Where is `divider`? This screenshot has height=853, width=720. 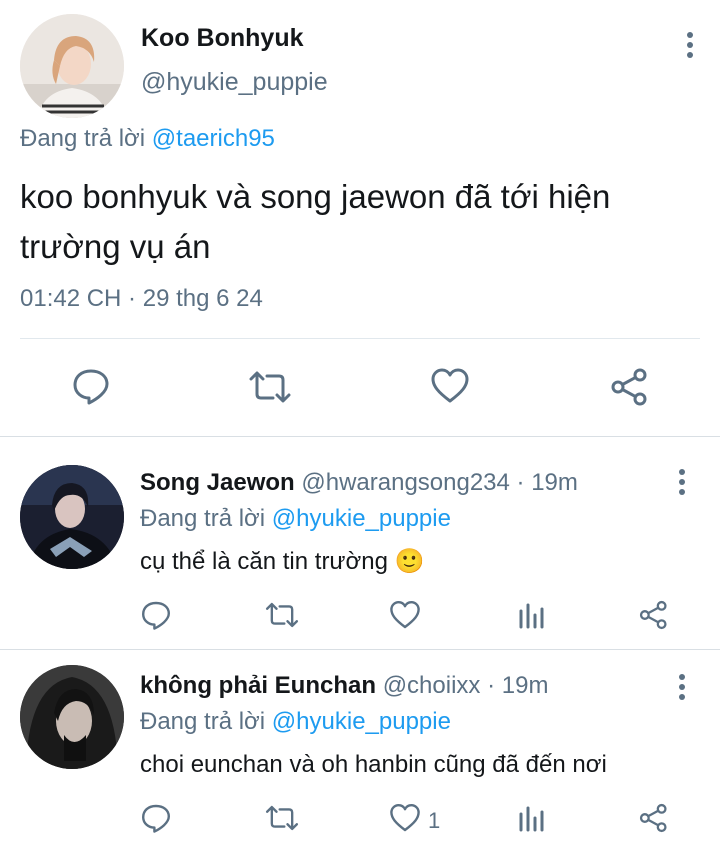 divider is located at coordinates (360, 338).